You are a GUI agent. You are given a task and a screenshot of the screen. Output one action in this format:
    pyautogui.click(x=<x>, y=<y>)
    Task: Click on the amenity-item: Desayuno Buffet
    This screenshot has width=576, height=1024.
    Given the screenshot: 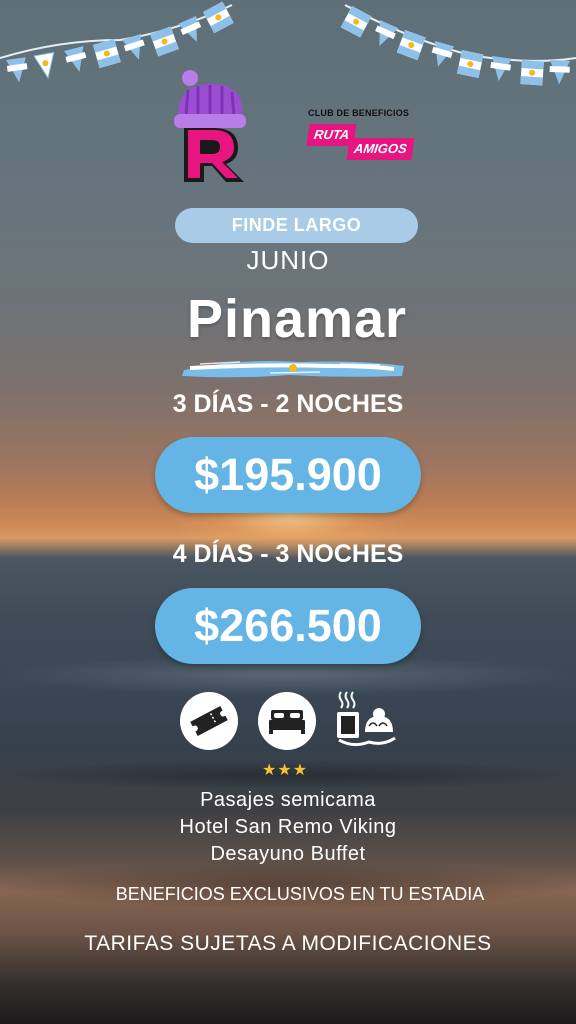 What is the action you would take?
    pyautogui.click(x=288, y=854)
    